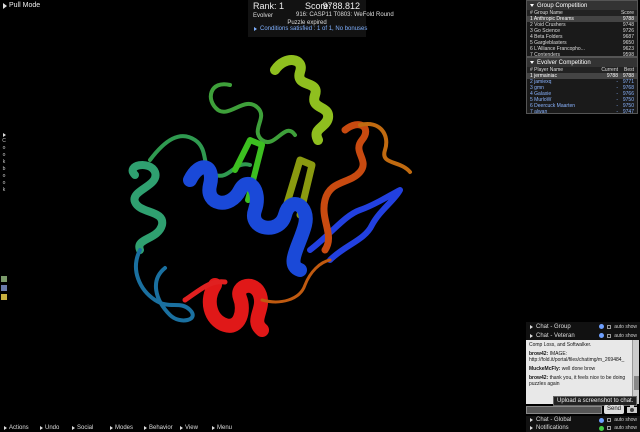  What do you see at coordinates (636, 383) in the screenshot?
I see `scroll-thumb` at bounding box center [636, 383].